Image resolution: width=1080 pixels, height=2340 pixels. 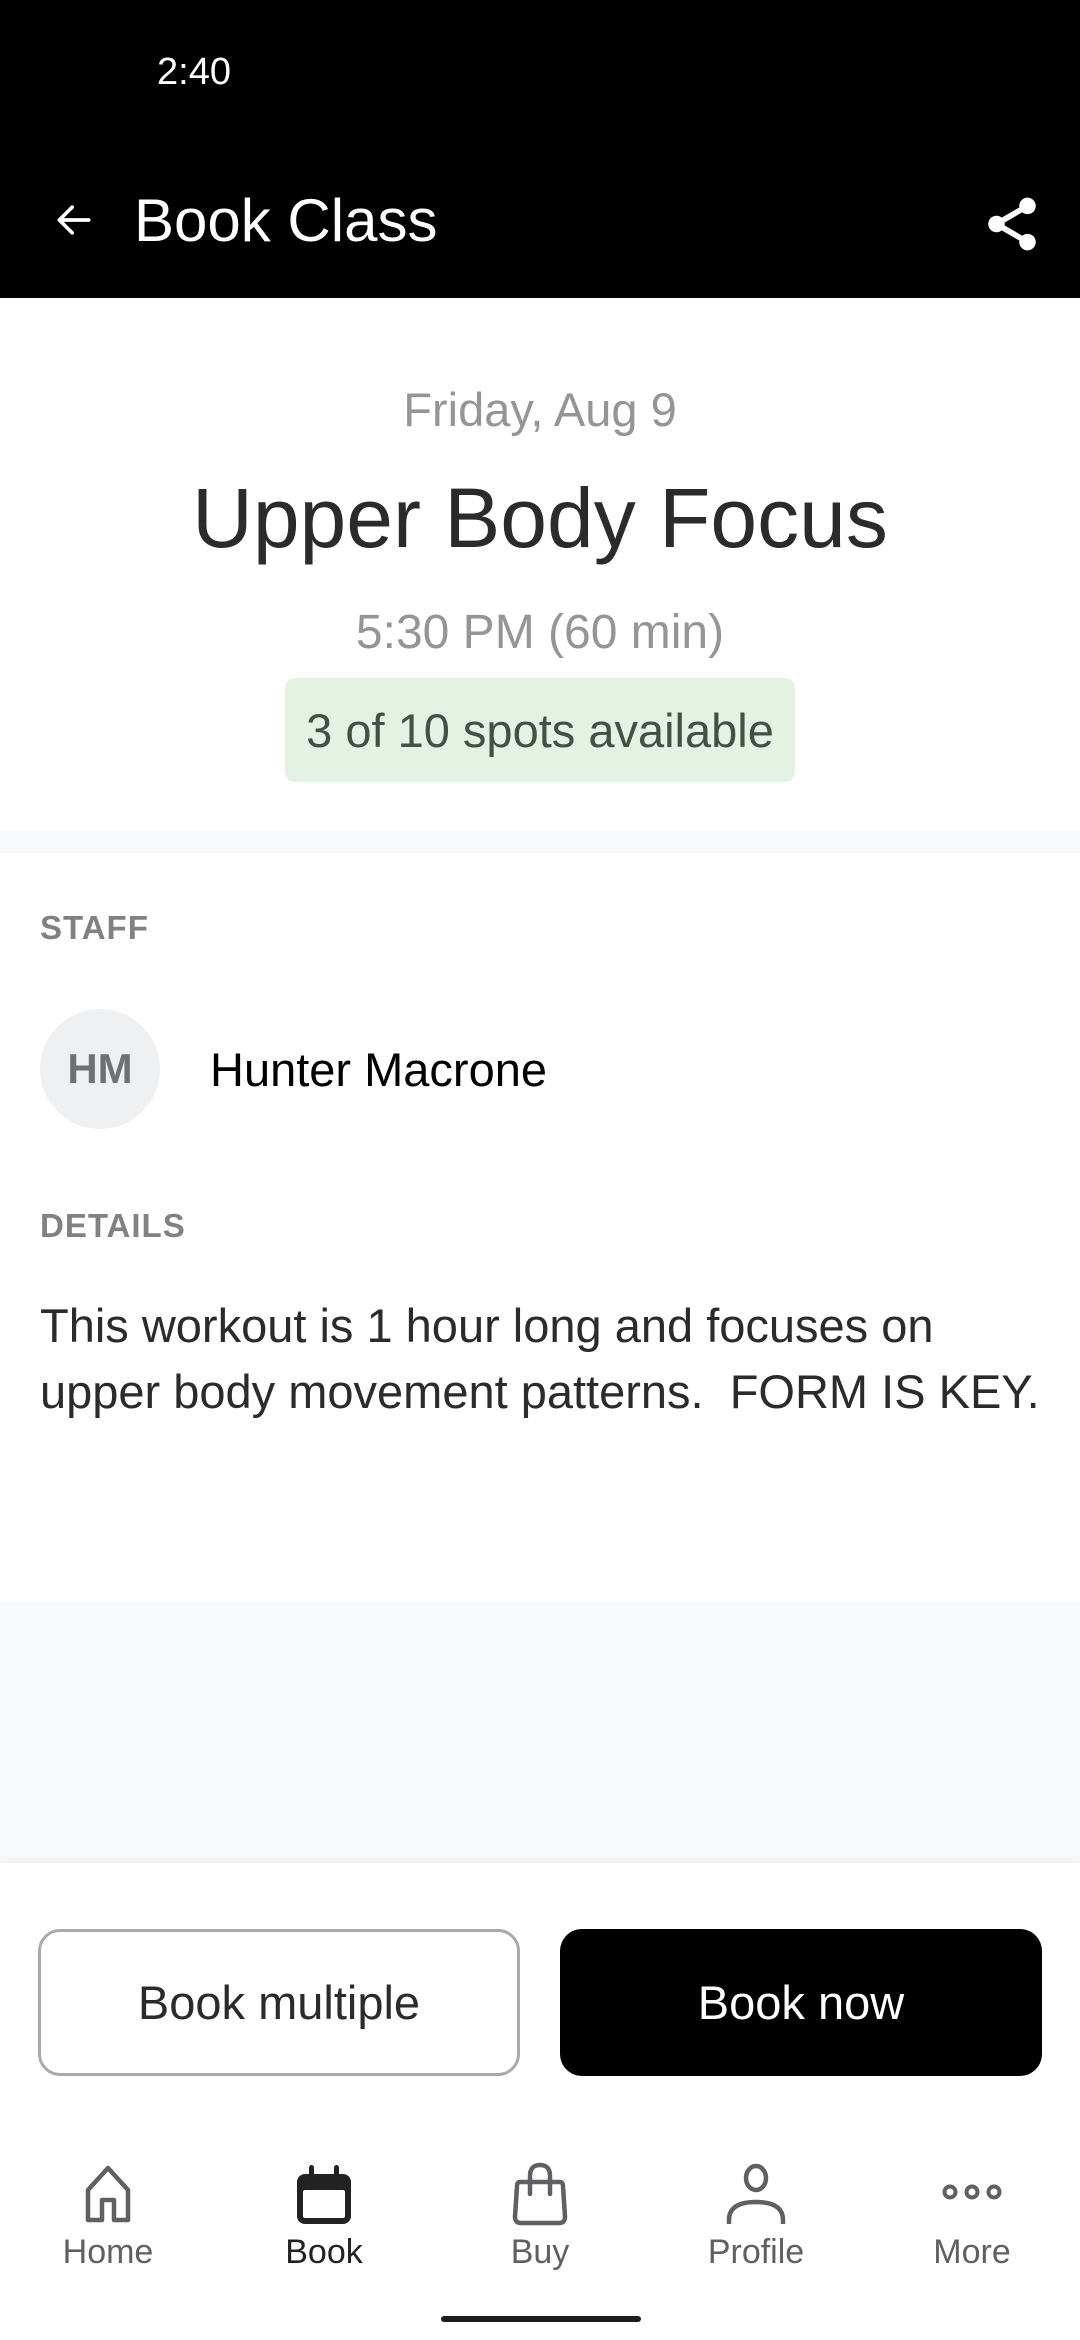 What do you see at coordinates (324, 2252) in the screenshot?
I see `nav-label-book: Book` at bounding box center [324, 2252].